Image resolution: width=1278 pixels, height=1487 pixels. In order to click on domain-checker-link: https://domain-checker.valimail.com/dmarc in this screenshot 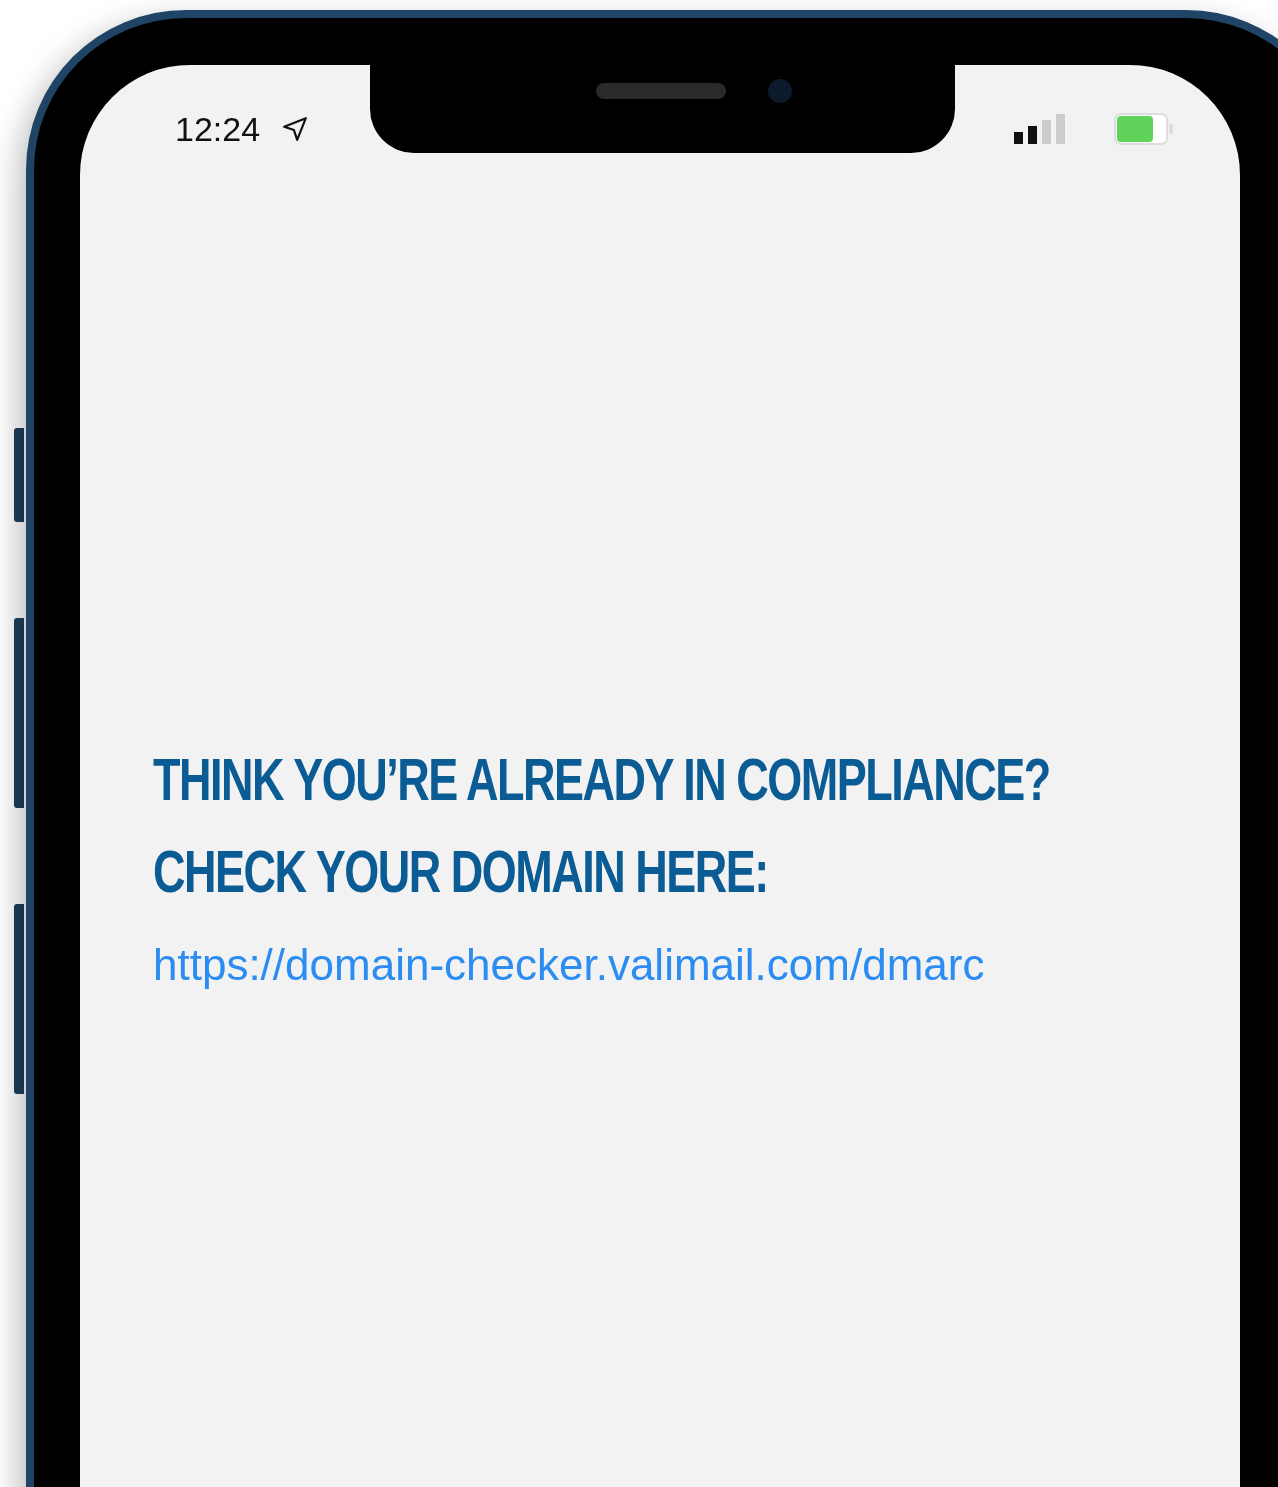, I will do `click(569, 965)`.